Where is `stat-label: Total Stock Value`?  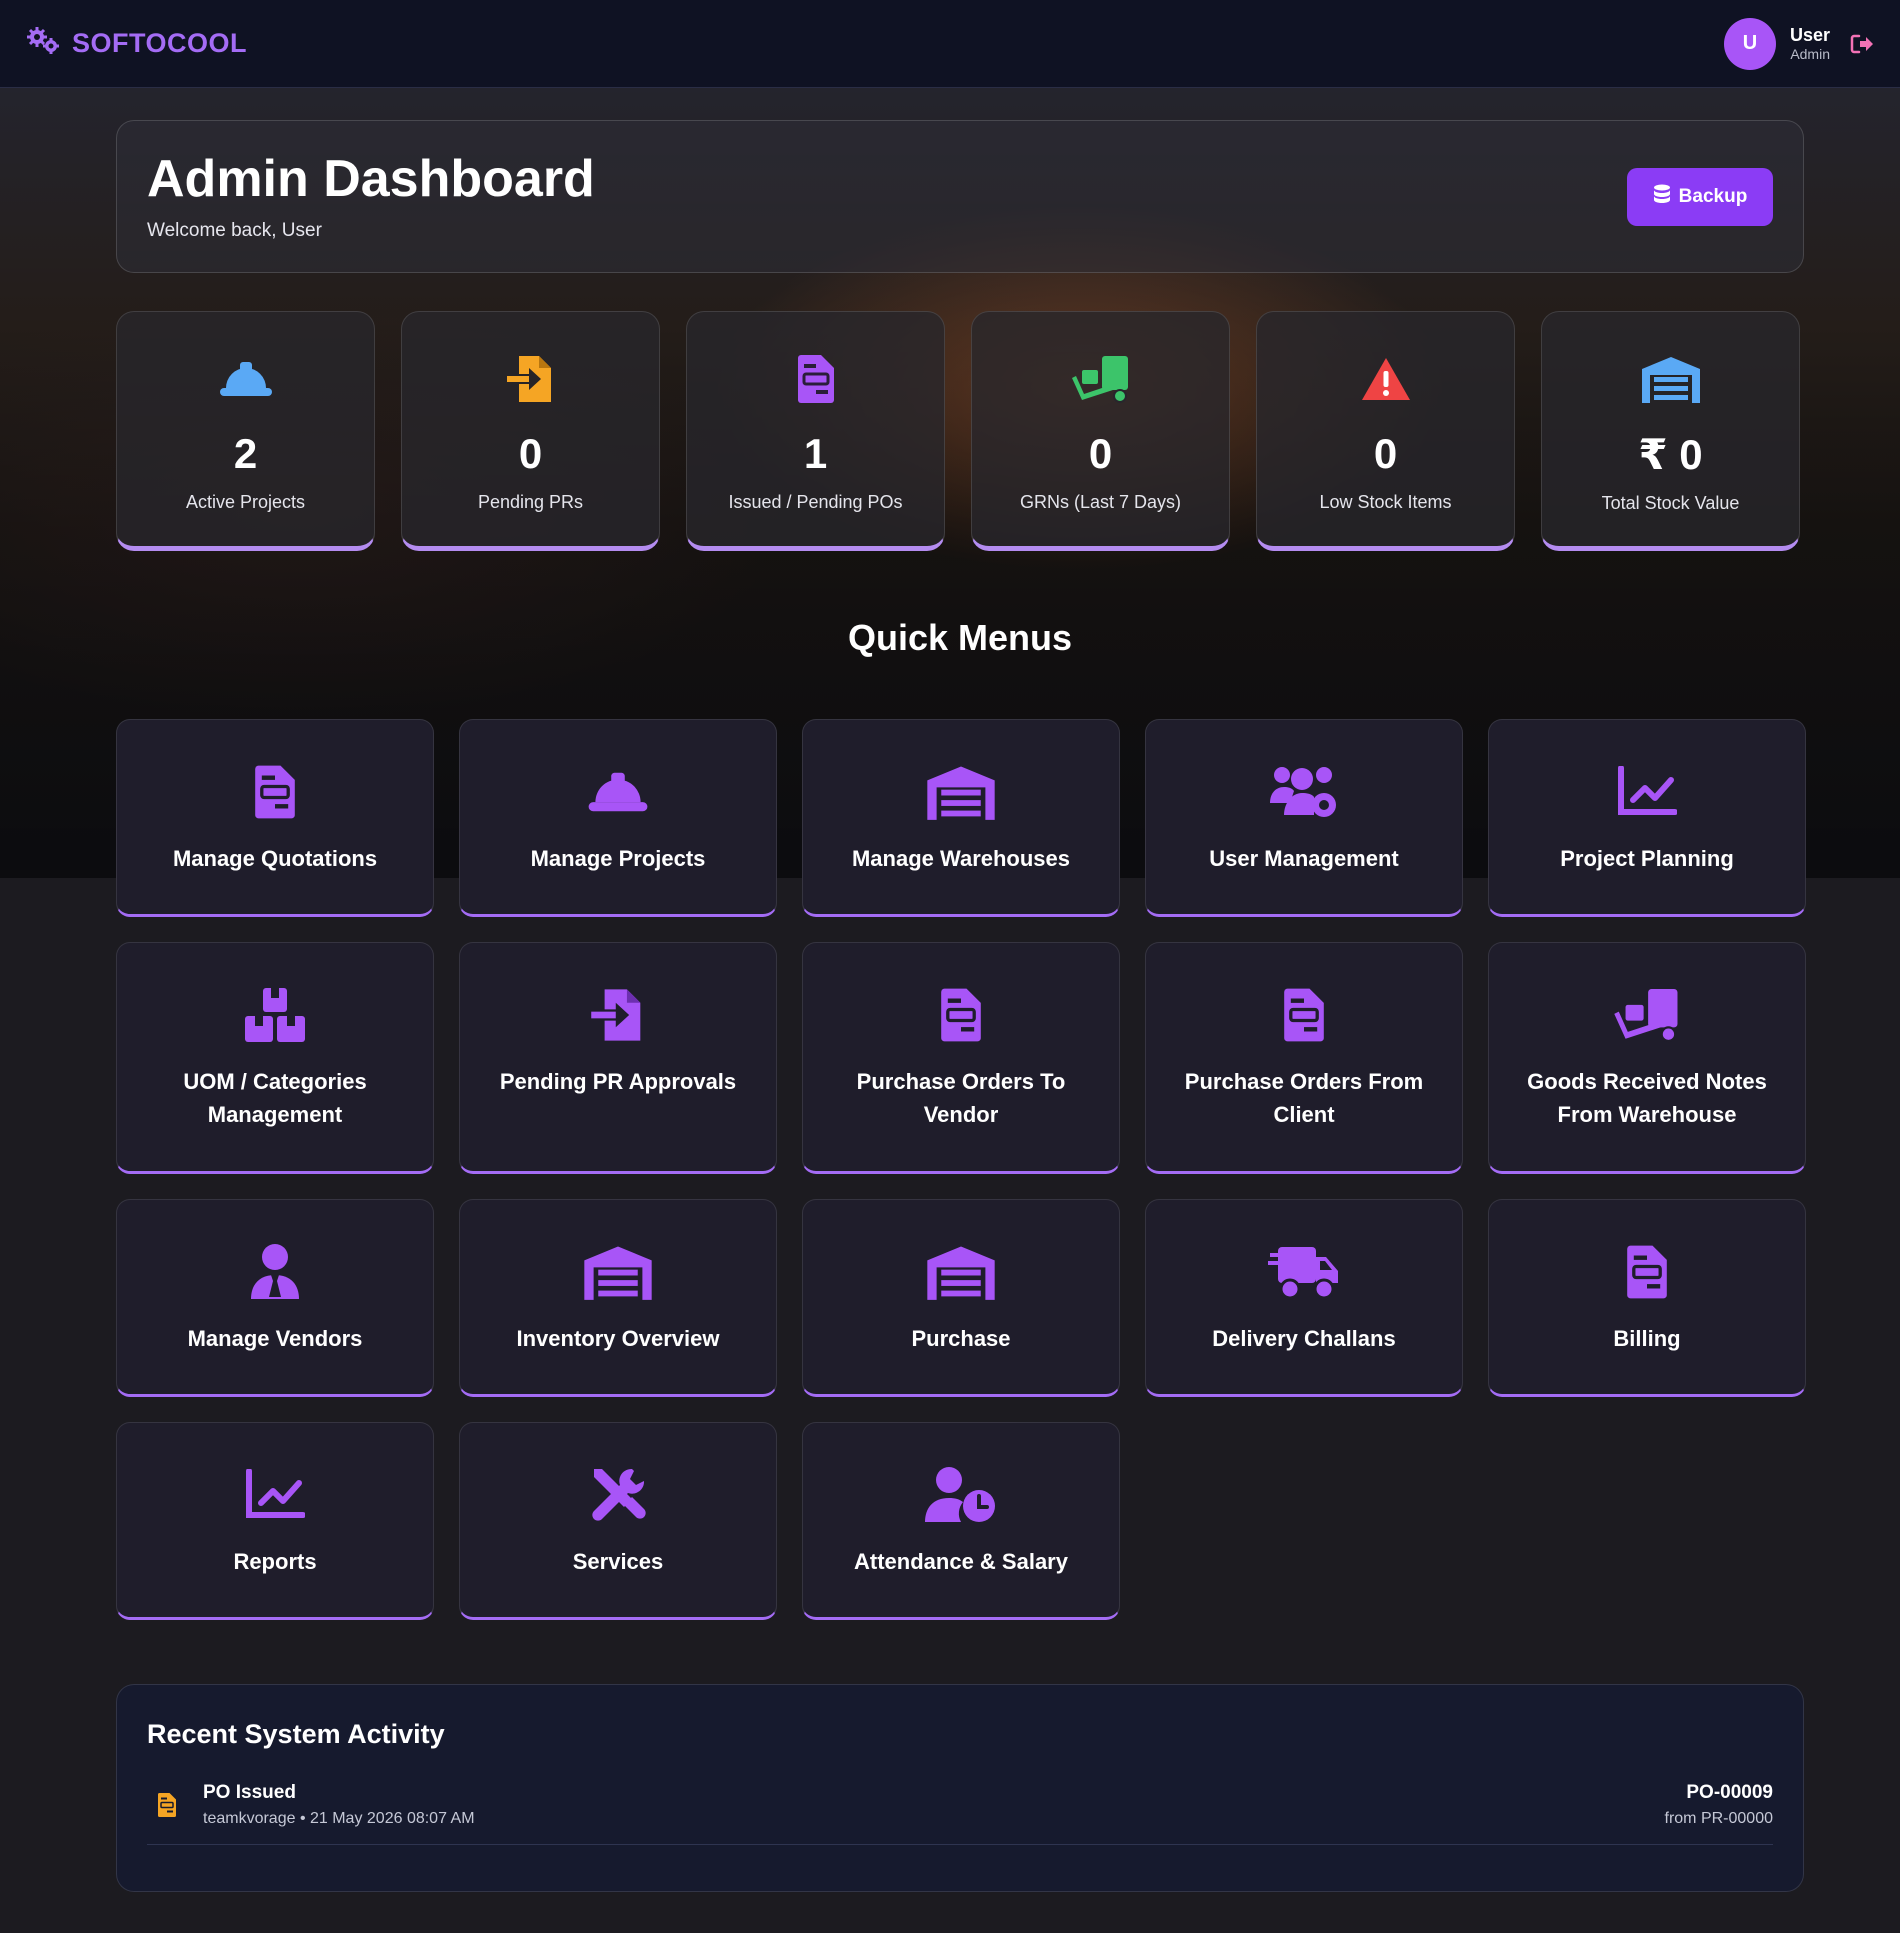 stat-label: Total Stock Value is located at coordinates (1670, 503).